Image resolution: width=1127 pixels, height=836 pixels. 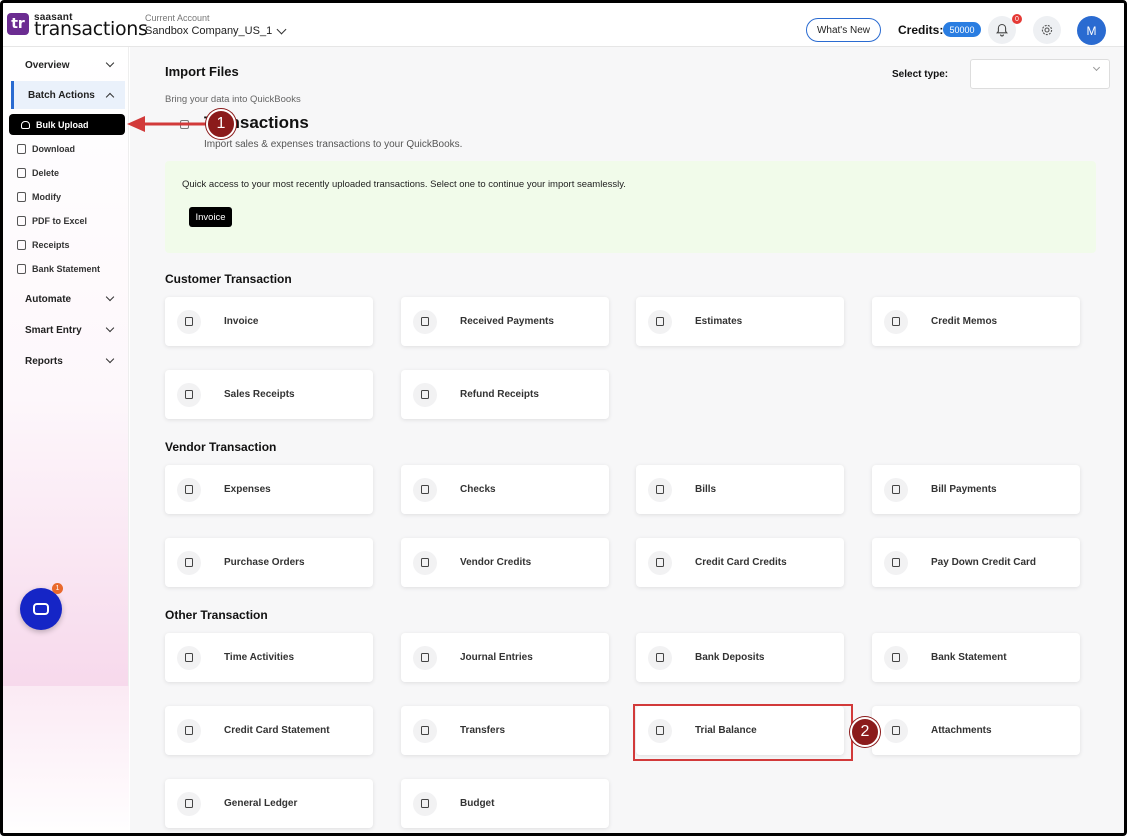 What do you see at coordinates (136, 124) in the screenshot?
I see `annotation-arrow-head` at bounding box center [136, 124].